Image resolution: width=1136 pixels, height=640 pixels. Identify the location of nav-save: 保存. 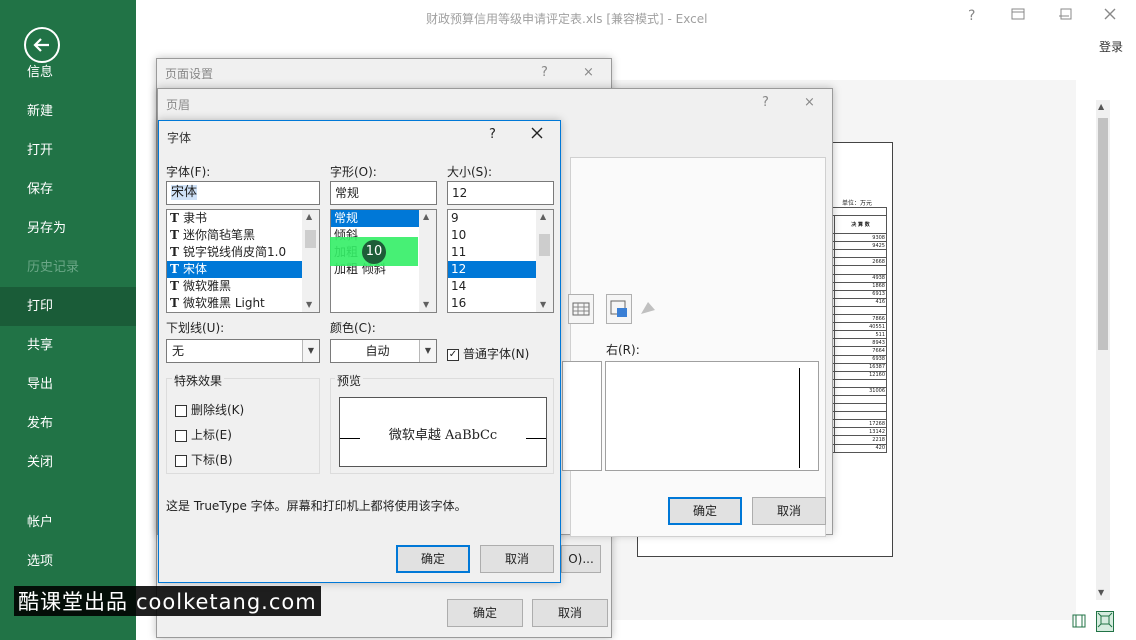
(68, 189).